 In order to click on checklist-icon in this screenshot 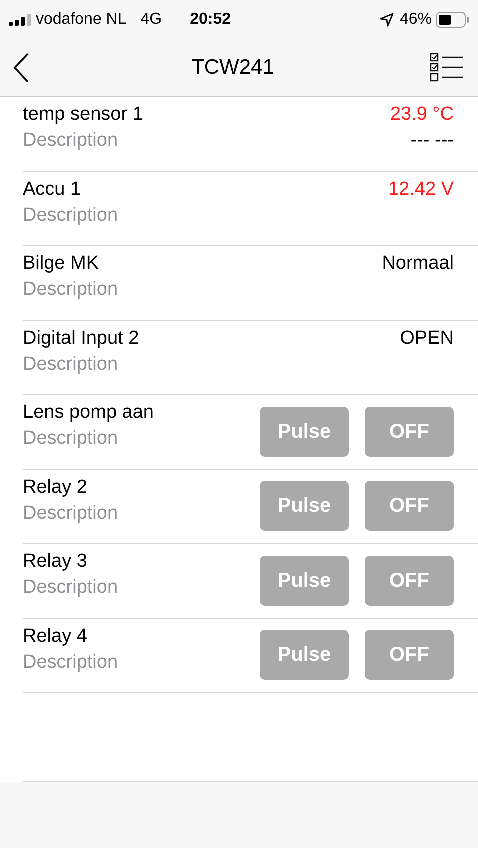, I will do `click(447, 68)`.